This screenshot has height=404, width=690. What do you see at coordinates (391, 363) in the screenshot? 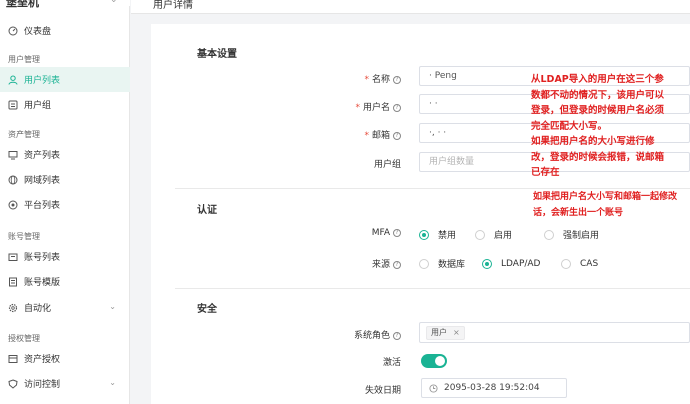
I see `active-label: 激活` at bounding box center [391, 363].